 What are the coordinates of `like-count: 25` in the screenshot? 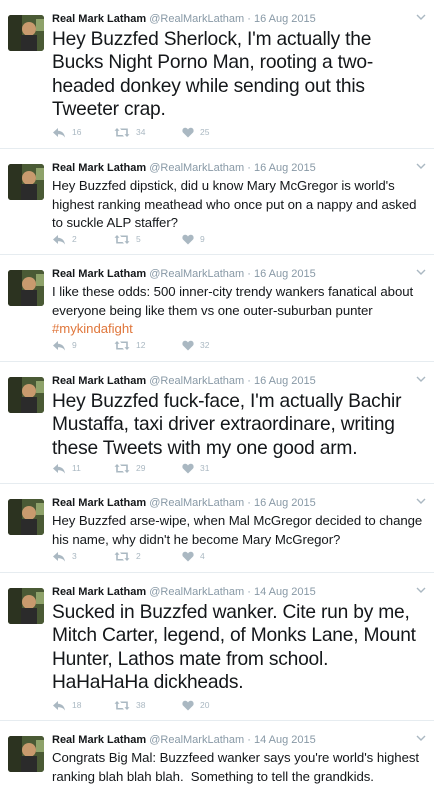 It's located at (205, 132).